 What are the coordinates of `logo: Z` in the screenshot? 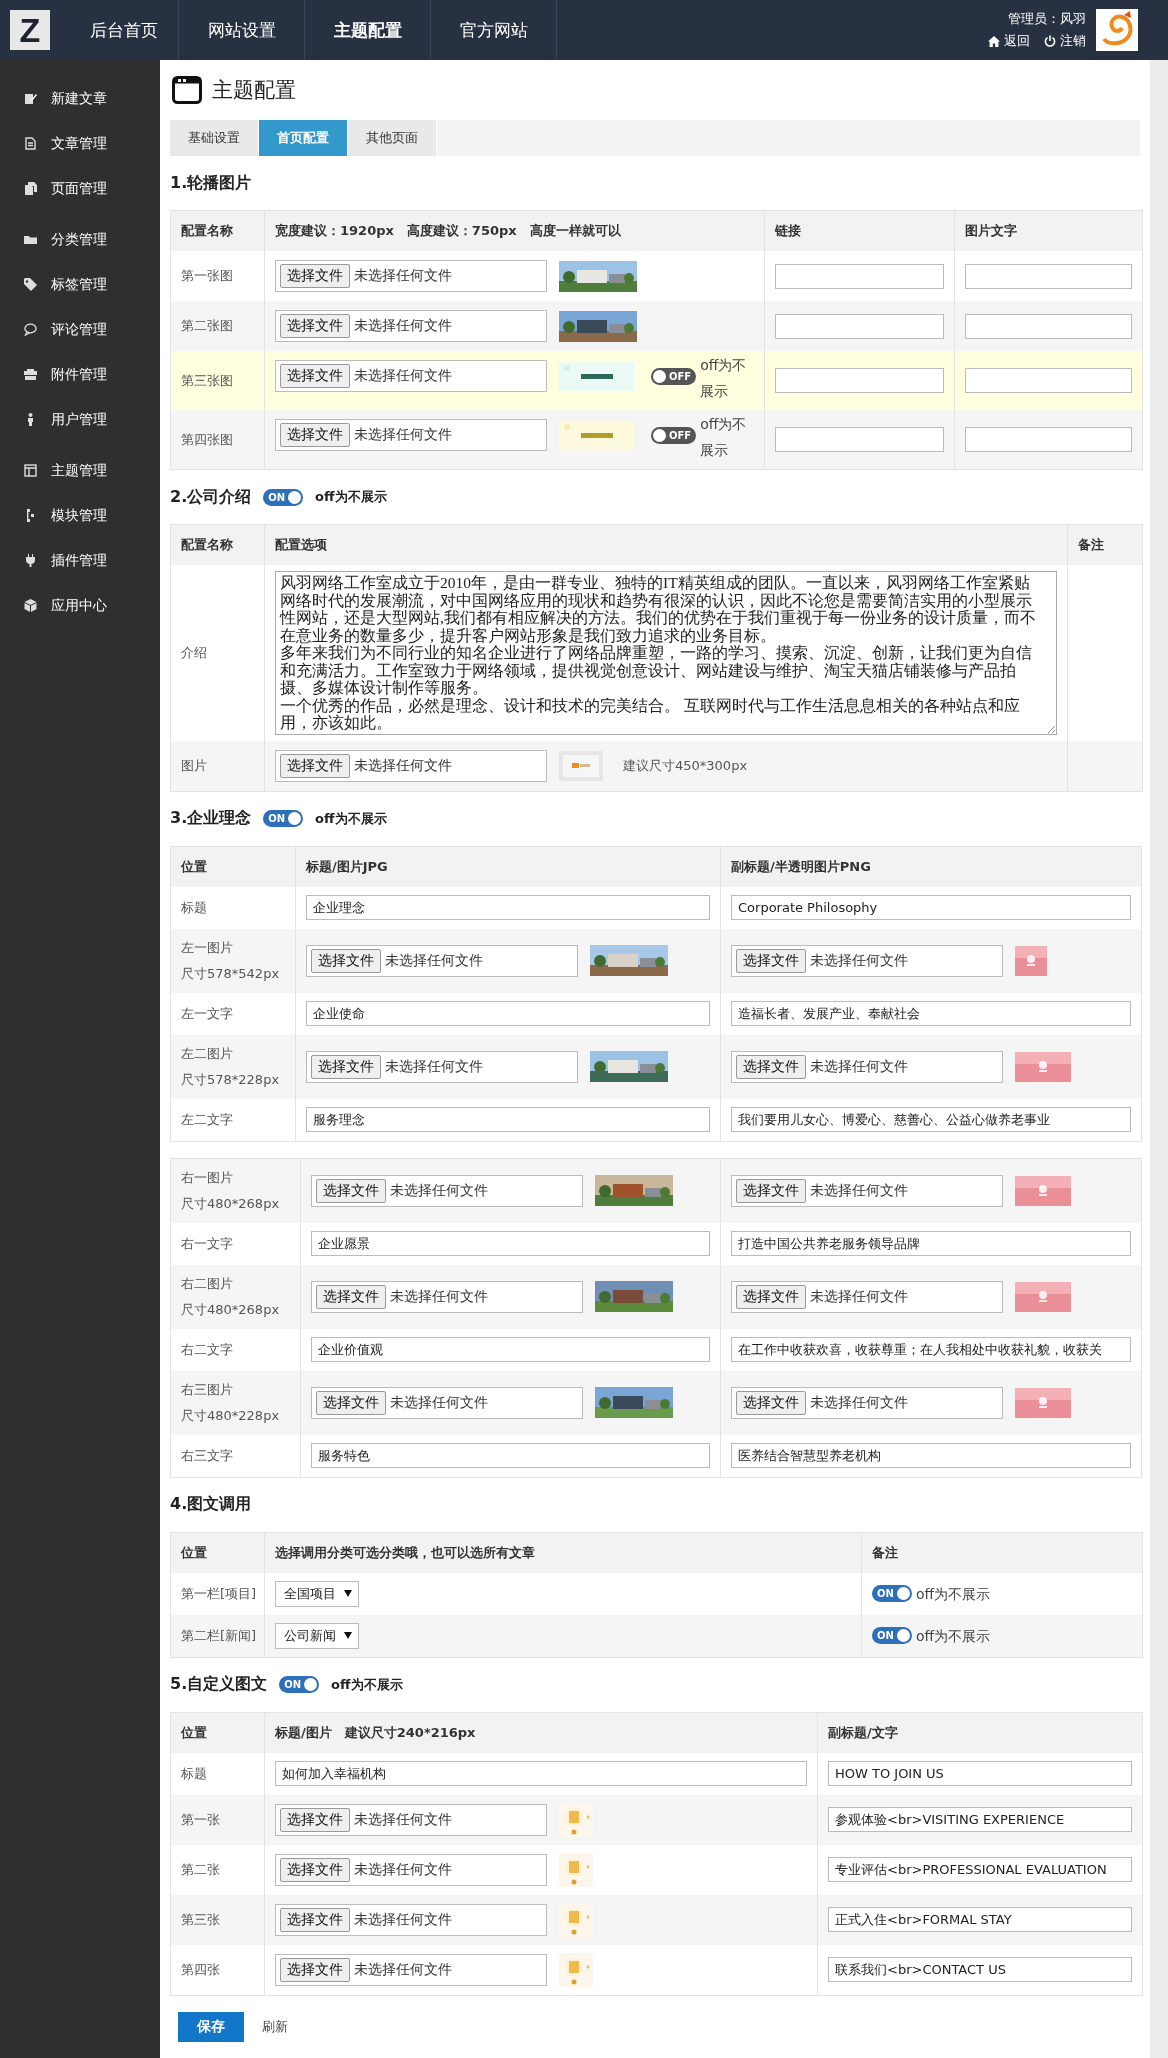 It's located at (30, 30).